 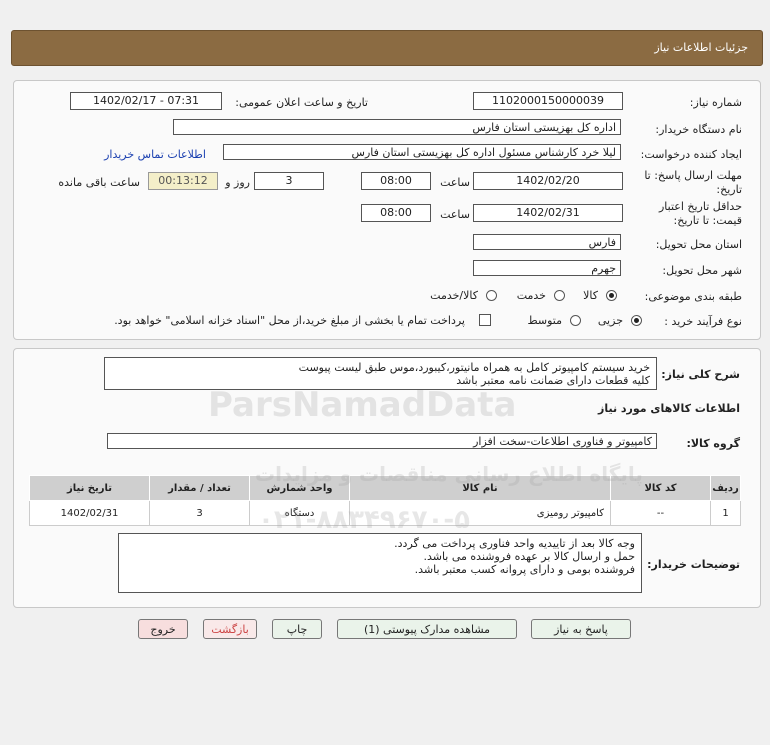 I want to click on requester-label: ایجاد کننده درخواست:, so click(x=691, y=154).